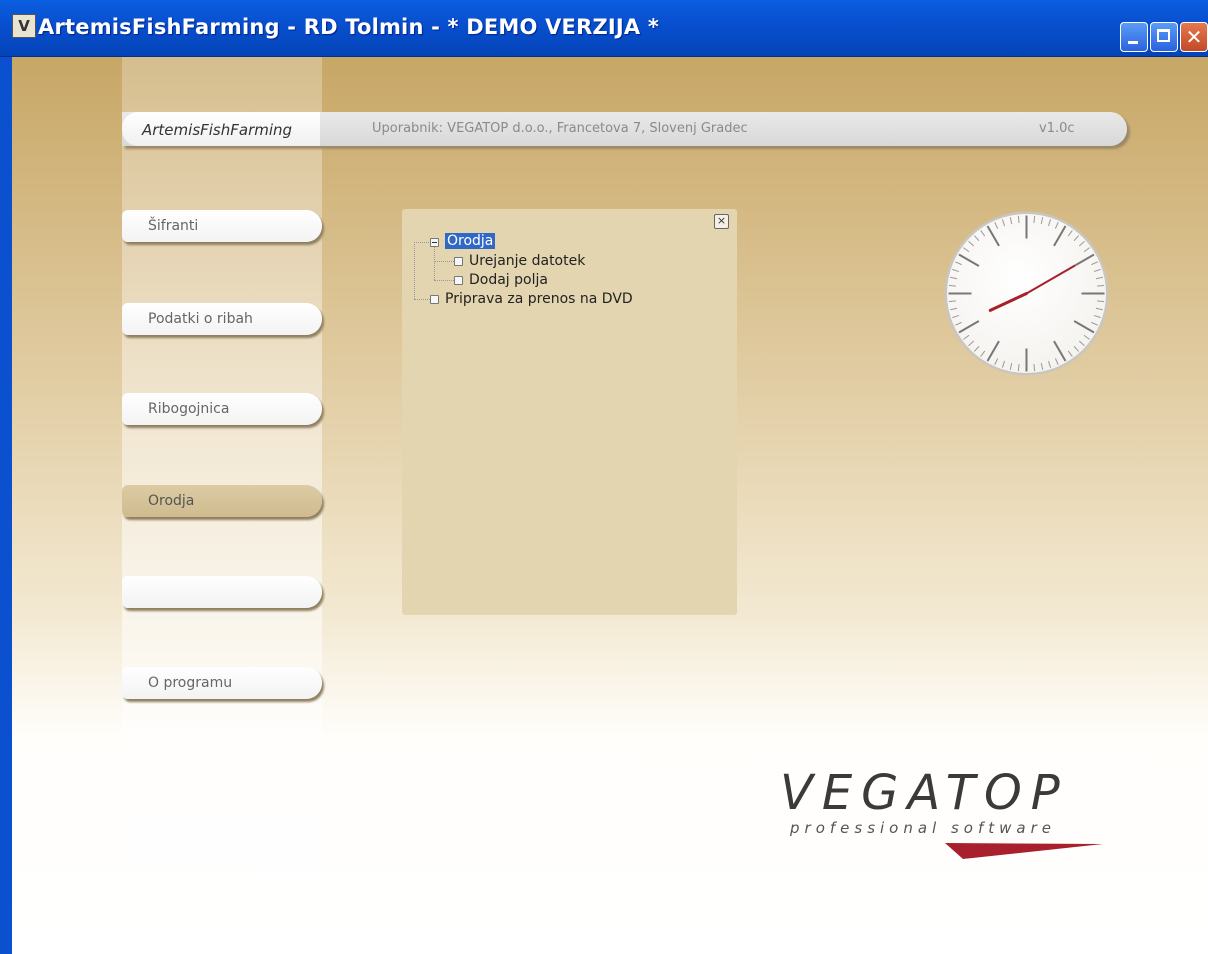  What do you see at coordinates (173, 226) in the screenshot?
I see `nav-label: Šifranti` at bounding box center [173, 226].